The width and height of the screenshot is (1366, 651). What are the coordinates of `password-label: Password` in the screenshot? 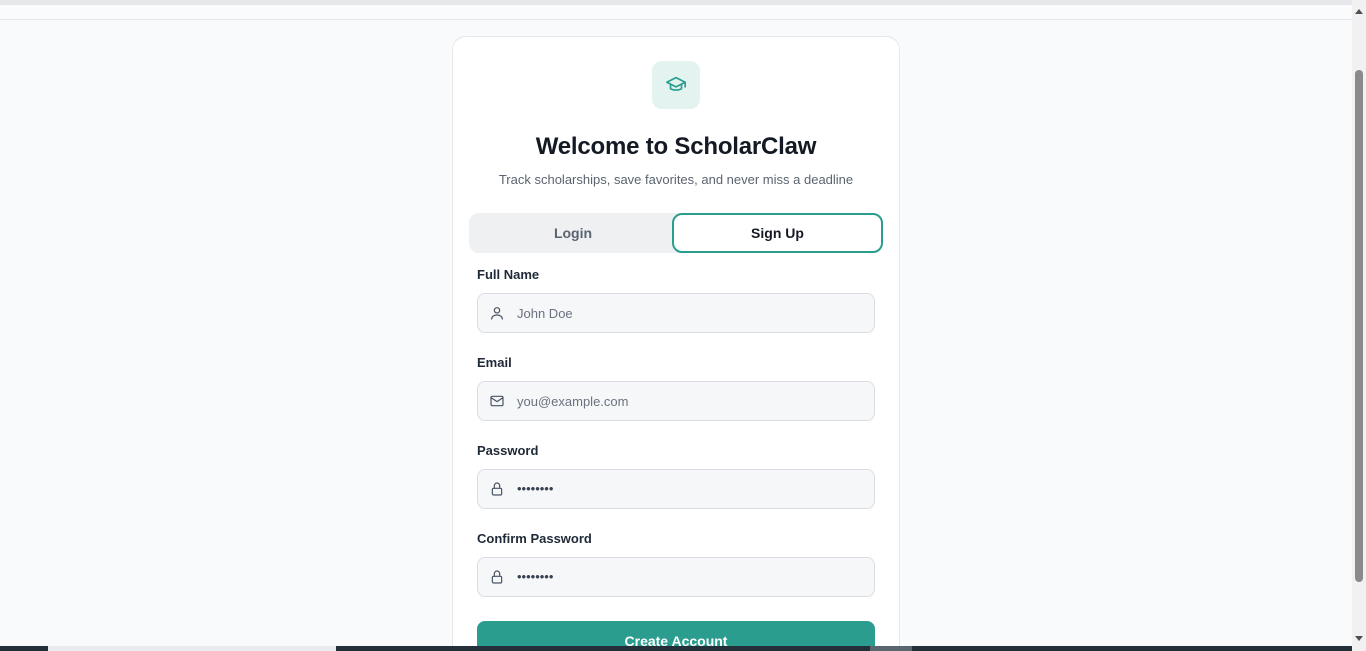 It's located at (508, 450).